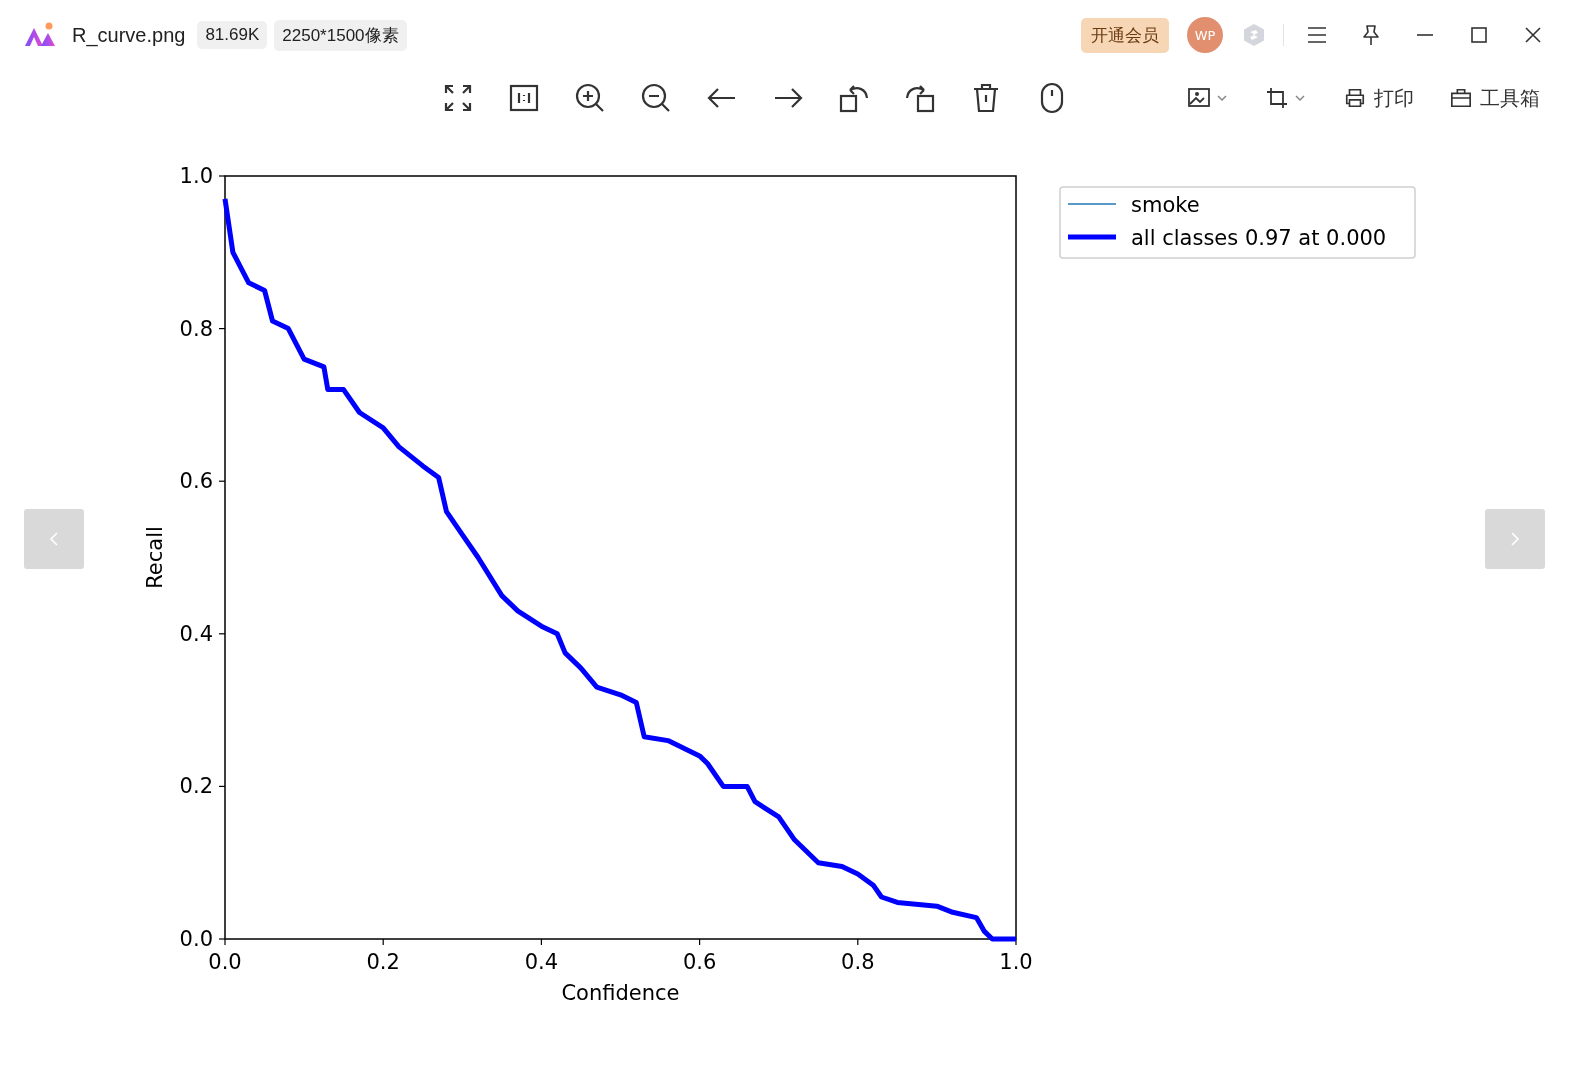 Image resolution: width=1576 pixels, height=1068 pixels. Describe the element at coordinates (383, 962) in the screenshot. I see `x-tick-label: 0.2` at that location.